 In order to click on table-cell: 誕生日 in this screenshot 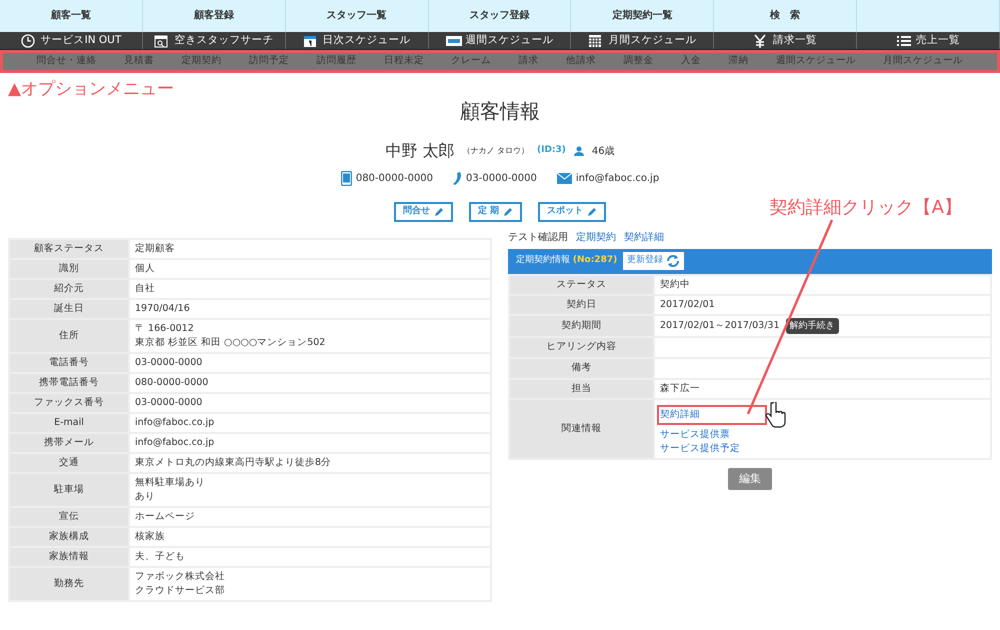, I will do `click(69, 308)`.